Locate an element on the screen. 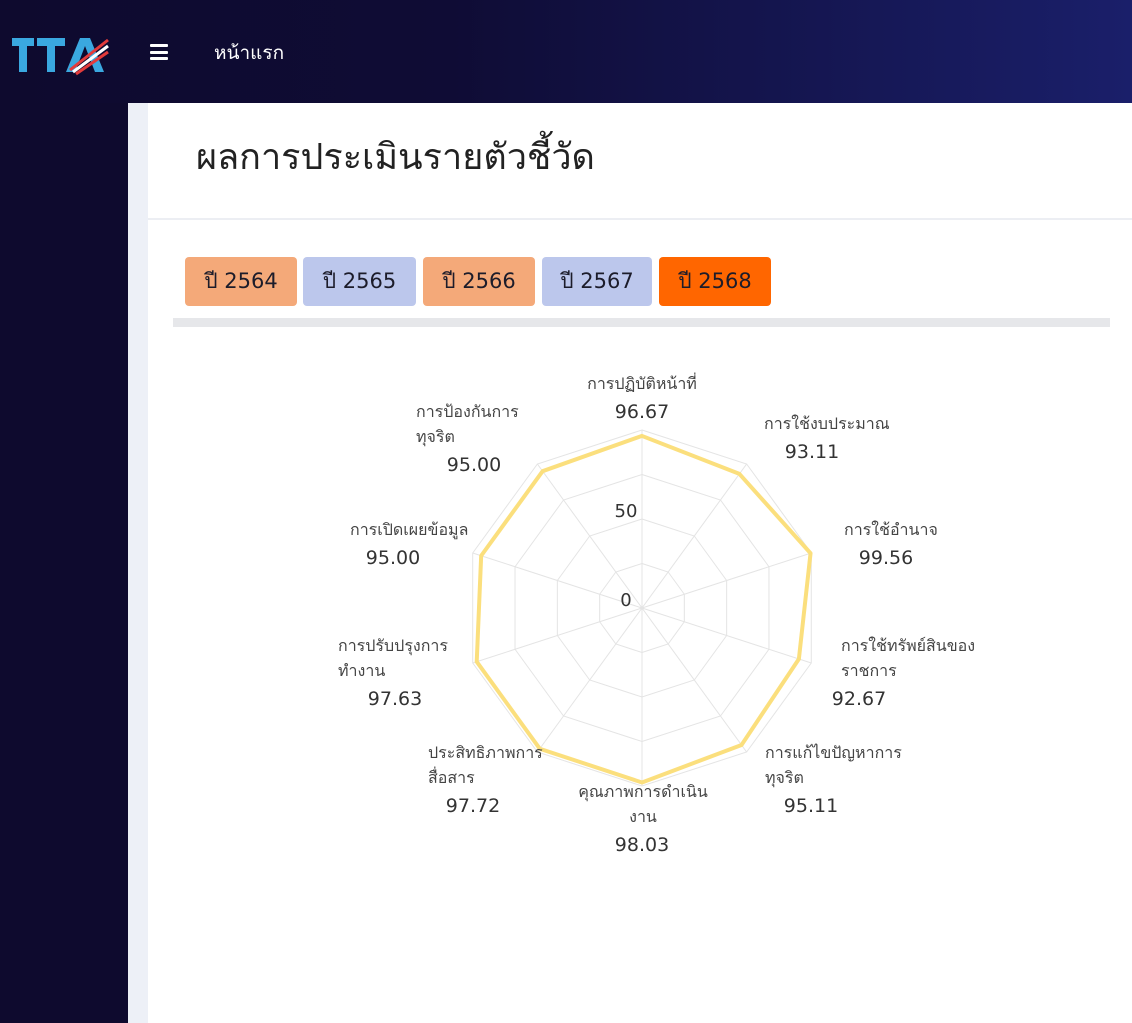 This screenshot has width=1132, height=1023. axis-category-label: งาน is located at coordinates (643, 816).